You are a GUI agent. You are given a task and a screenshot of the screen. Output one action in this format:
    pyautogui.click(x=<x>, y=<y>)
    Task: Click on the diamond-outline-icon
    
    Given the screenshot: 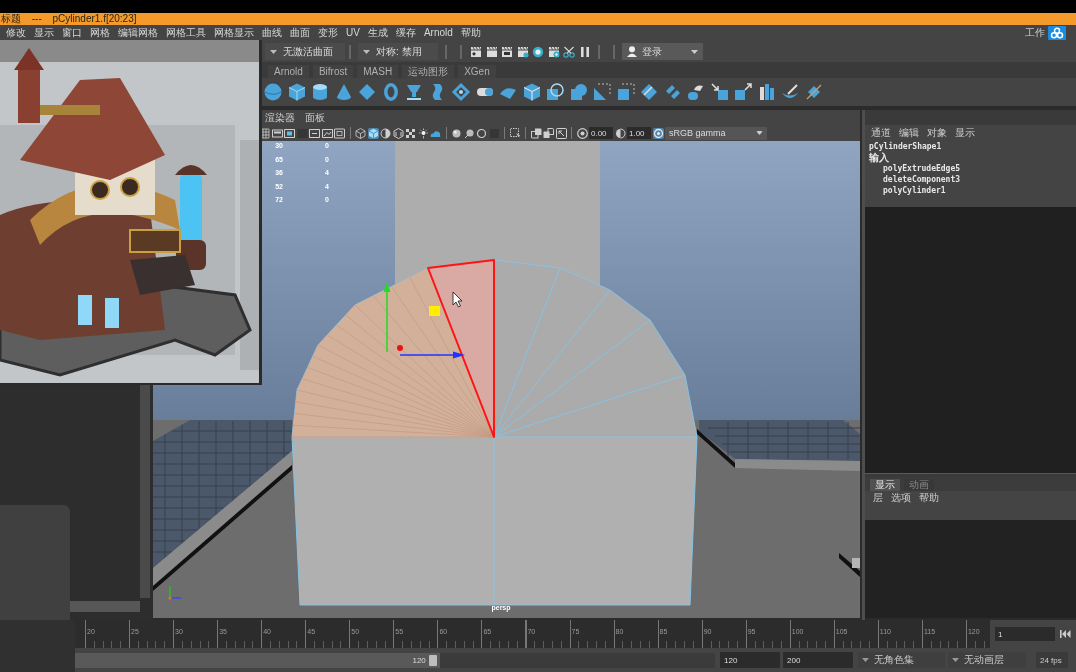 What is the action you would take?
    pyautogui.click(x=461, y=92)
    